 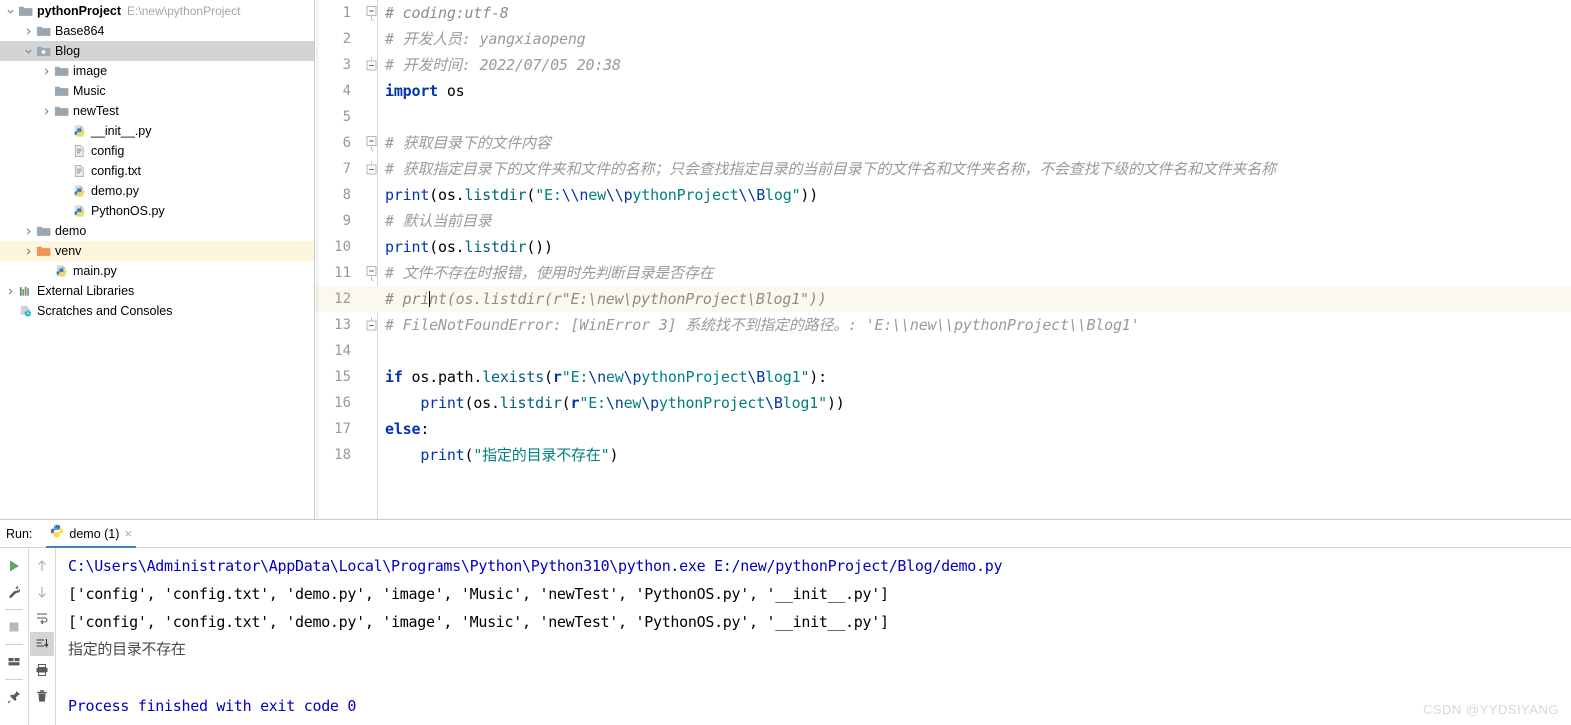 What do you see at coordinates (157, 231) in the screenshot?
I see `tree-item-demo: demo` at bounding box center [157, 231].